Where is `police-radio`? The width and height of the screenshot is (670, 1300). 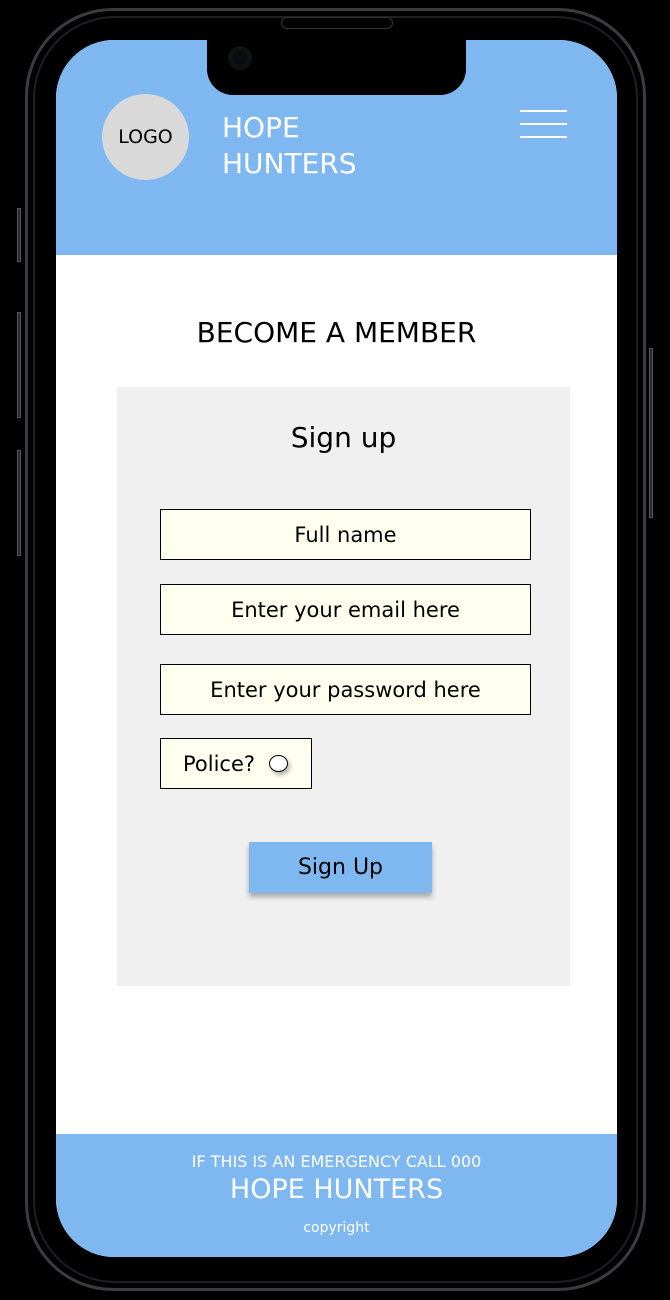 police-radio is located at coordinates (279, 763).